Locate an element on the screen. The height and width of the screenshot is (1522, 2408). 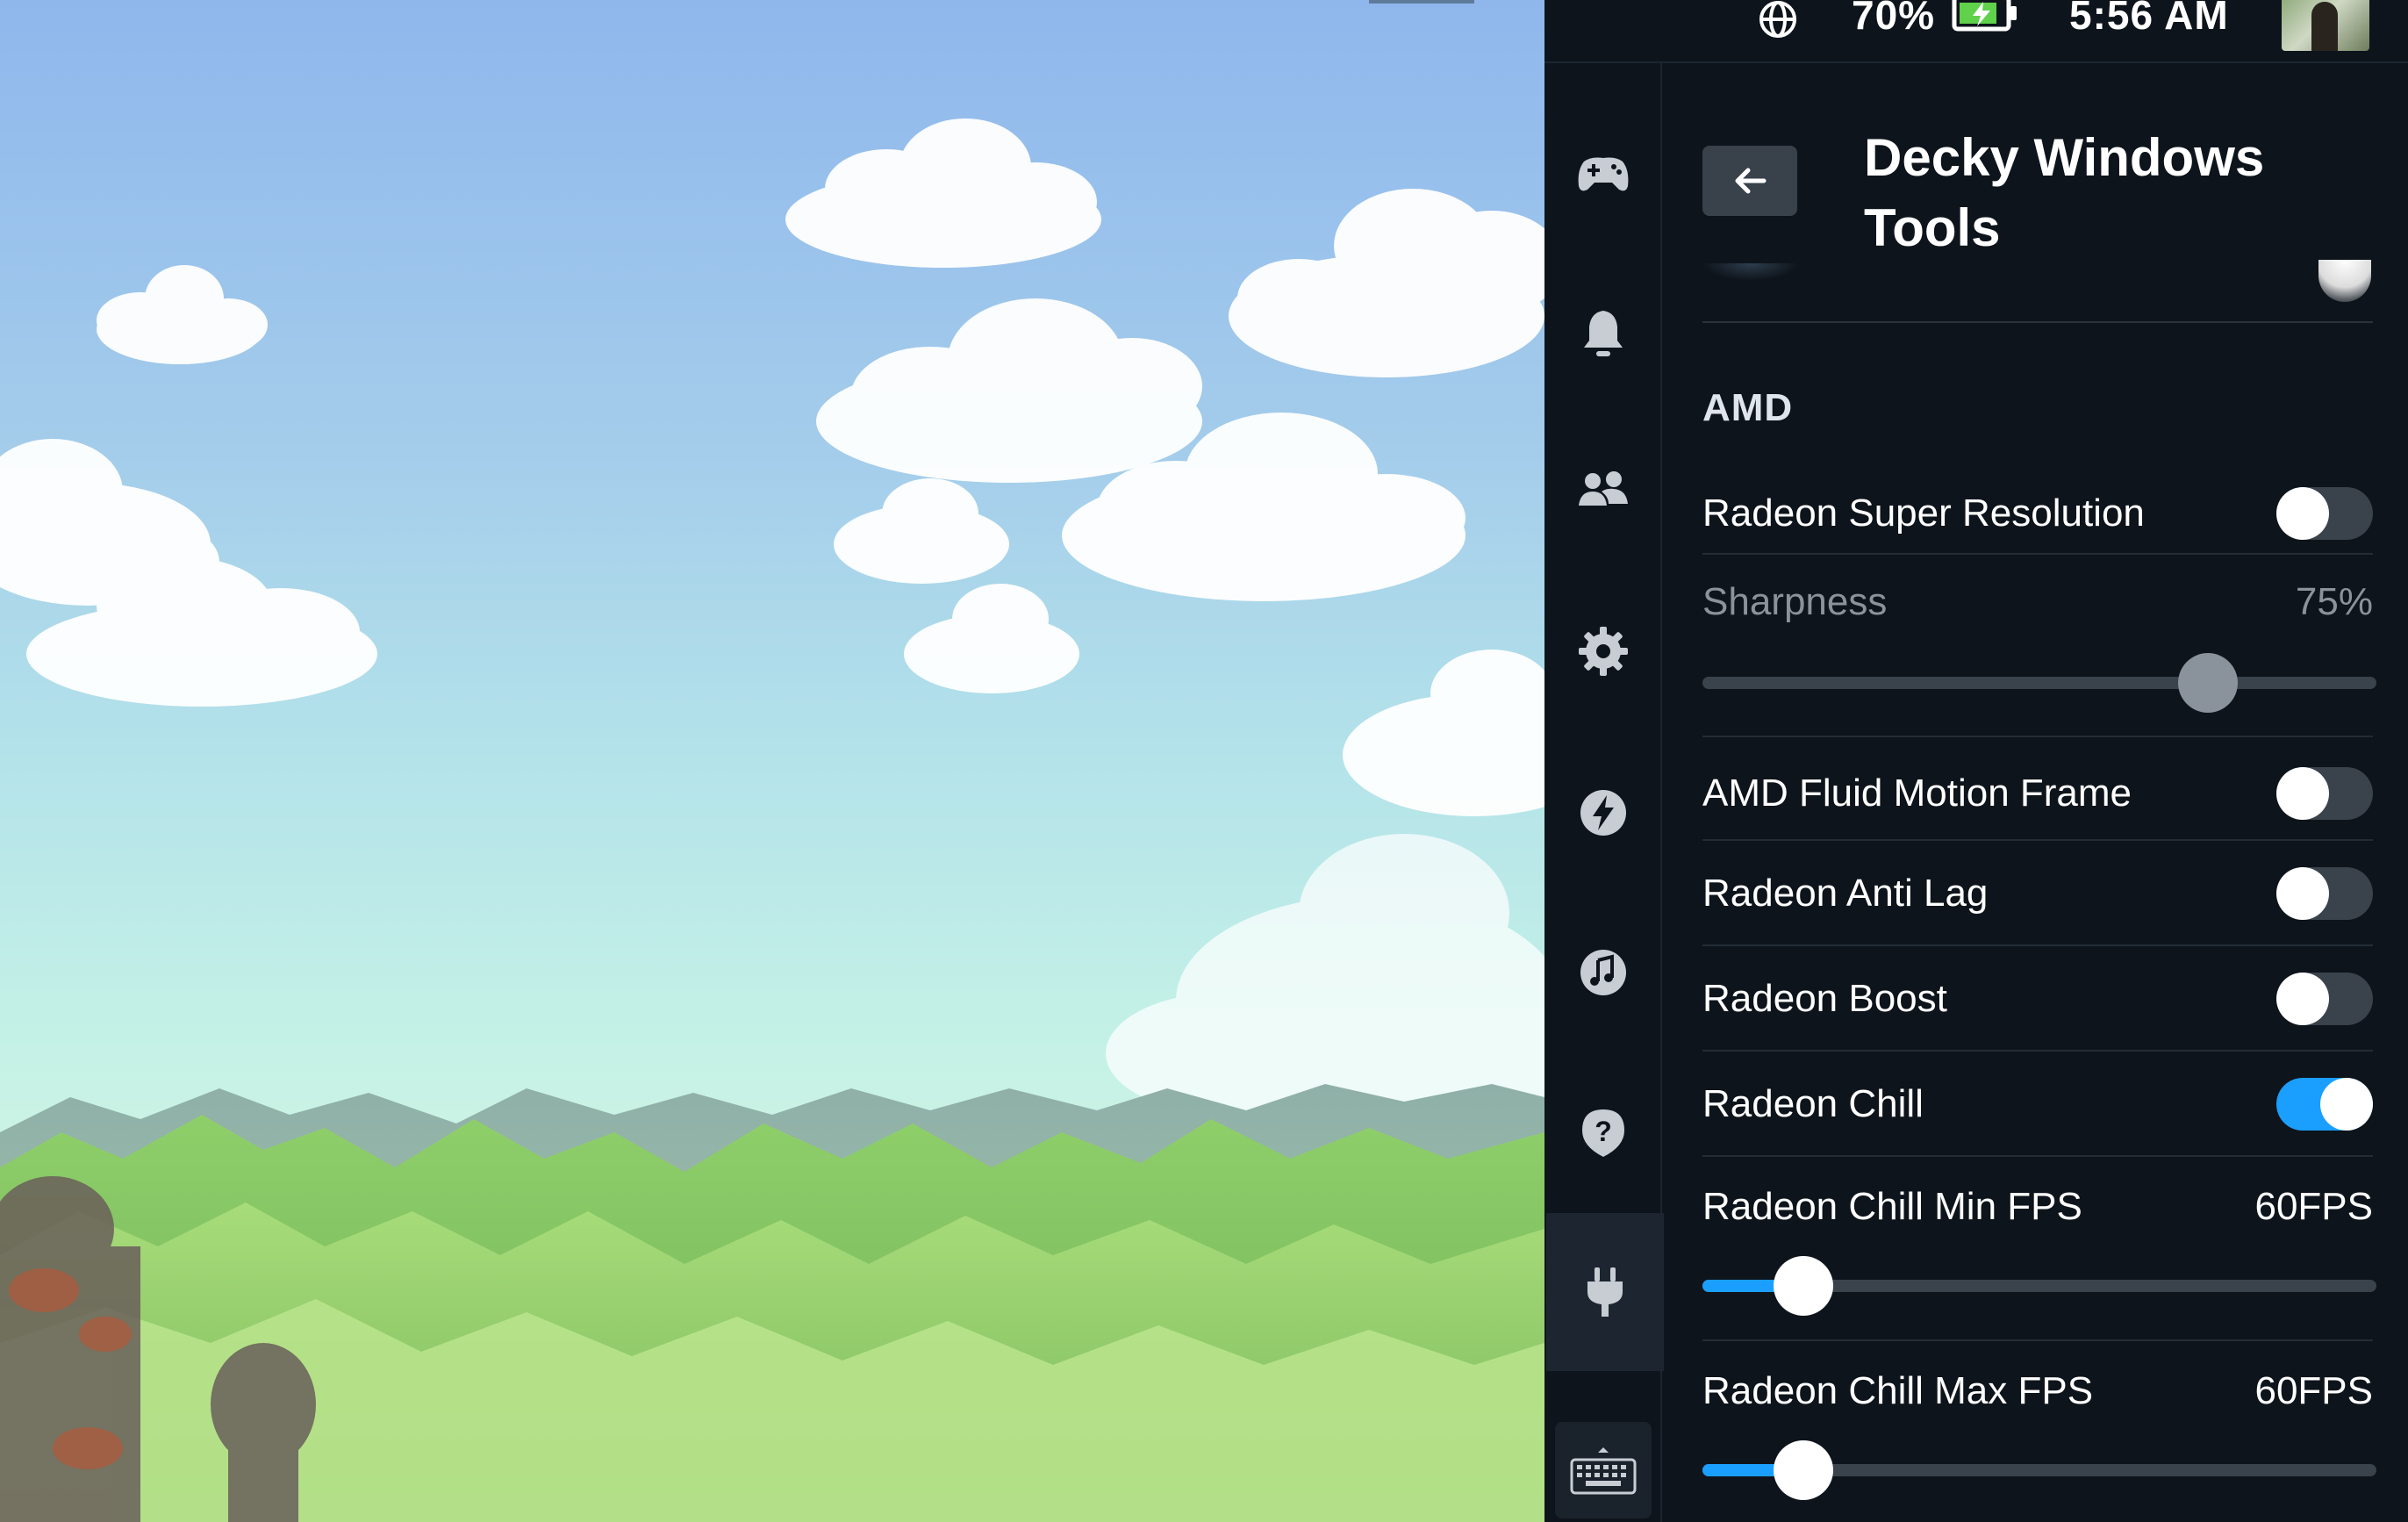
nav-item-performance is located at coordinates (1603, 813).